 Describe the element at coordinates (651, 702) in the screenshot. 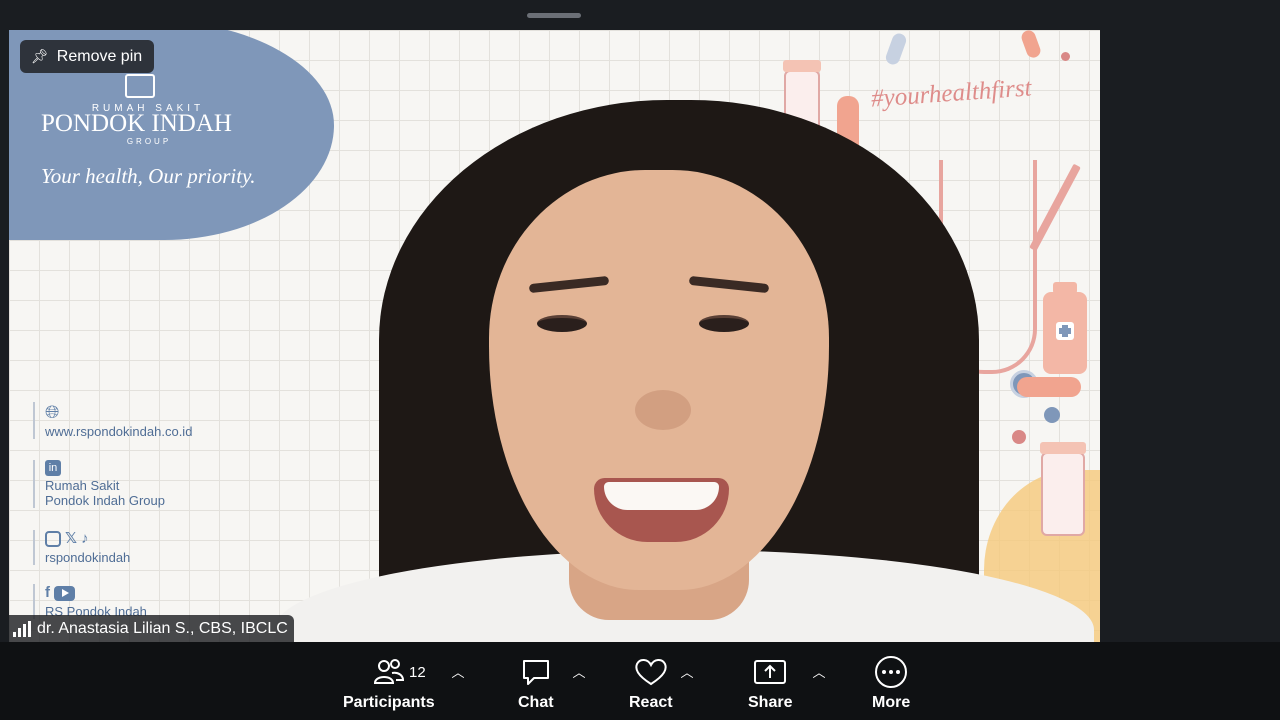

I see `react-label: React` at that location.